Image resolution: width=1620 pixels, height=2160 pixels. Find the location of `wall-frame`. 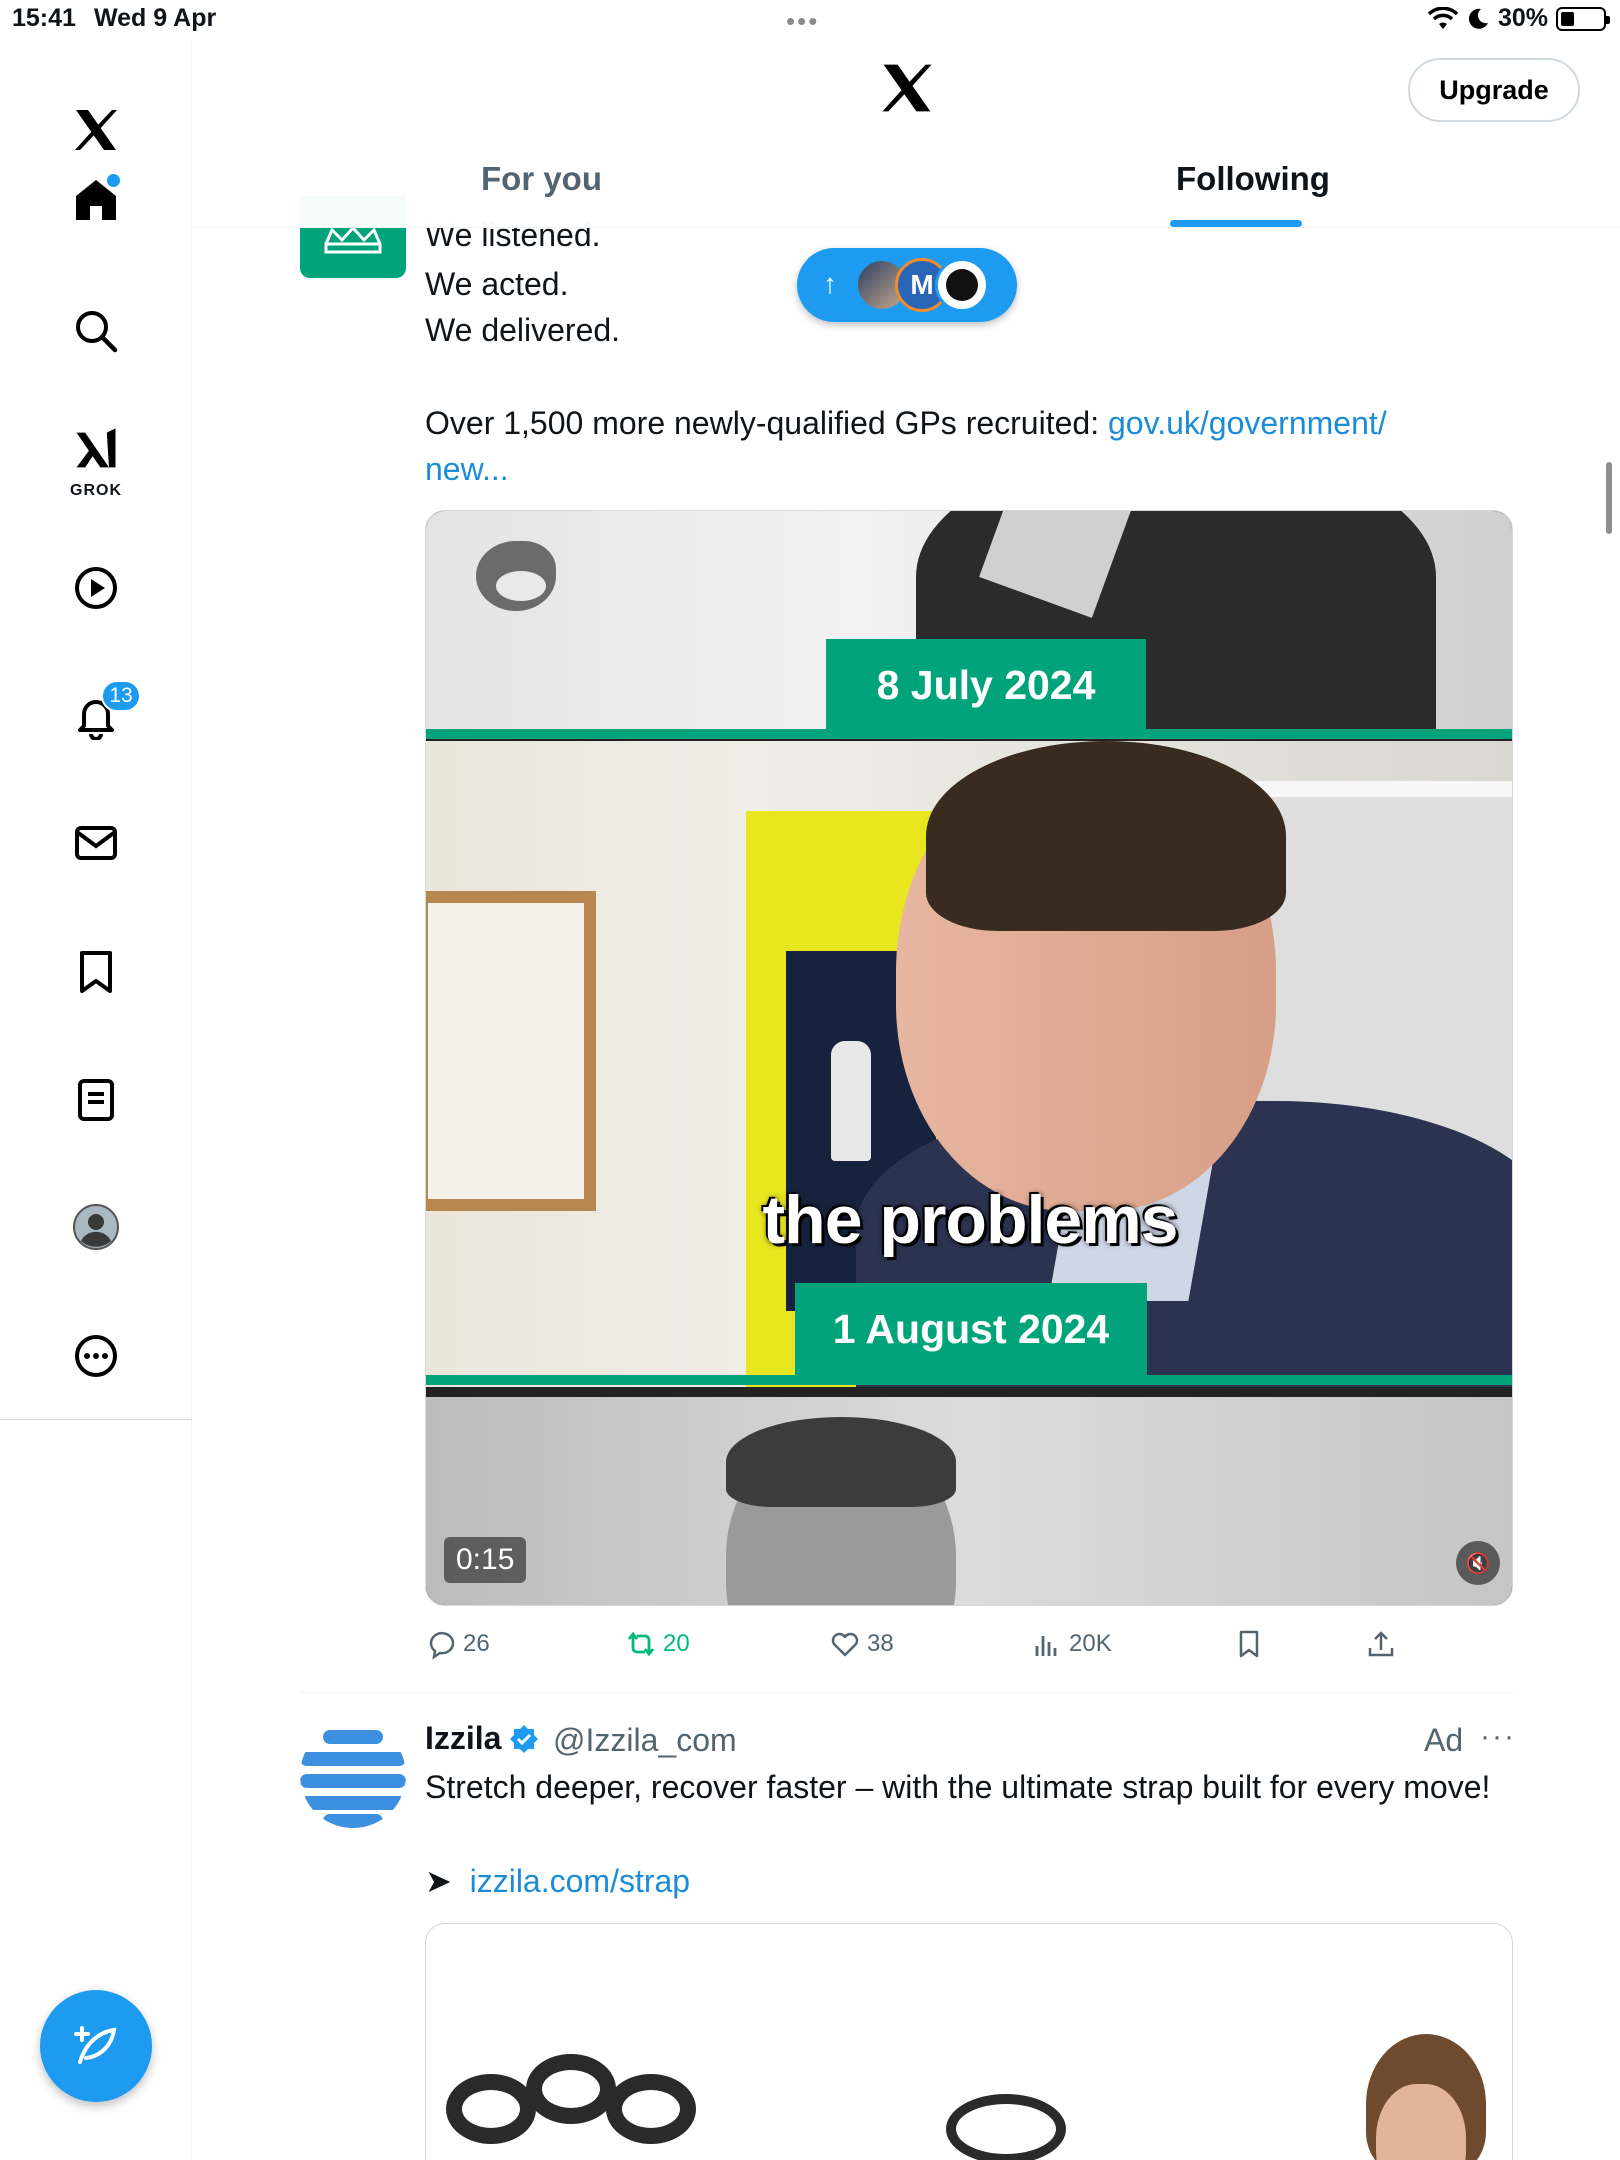

wall-frame is located at coordinates (511, 1051).